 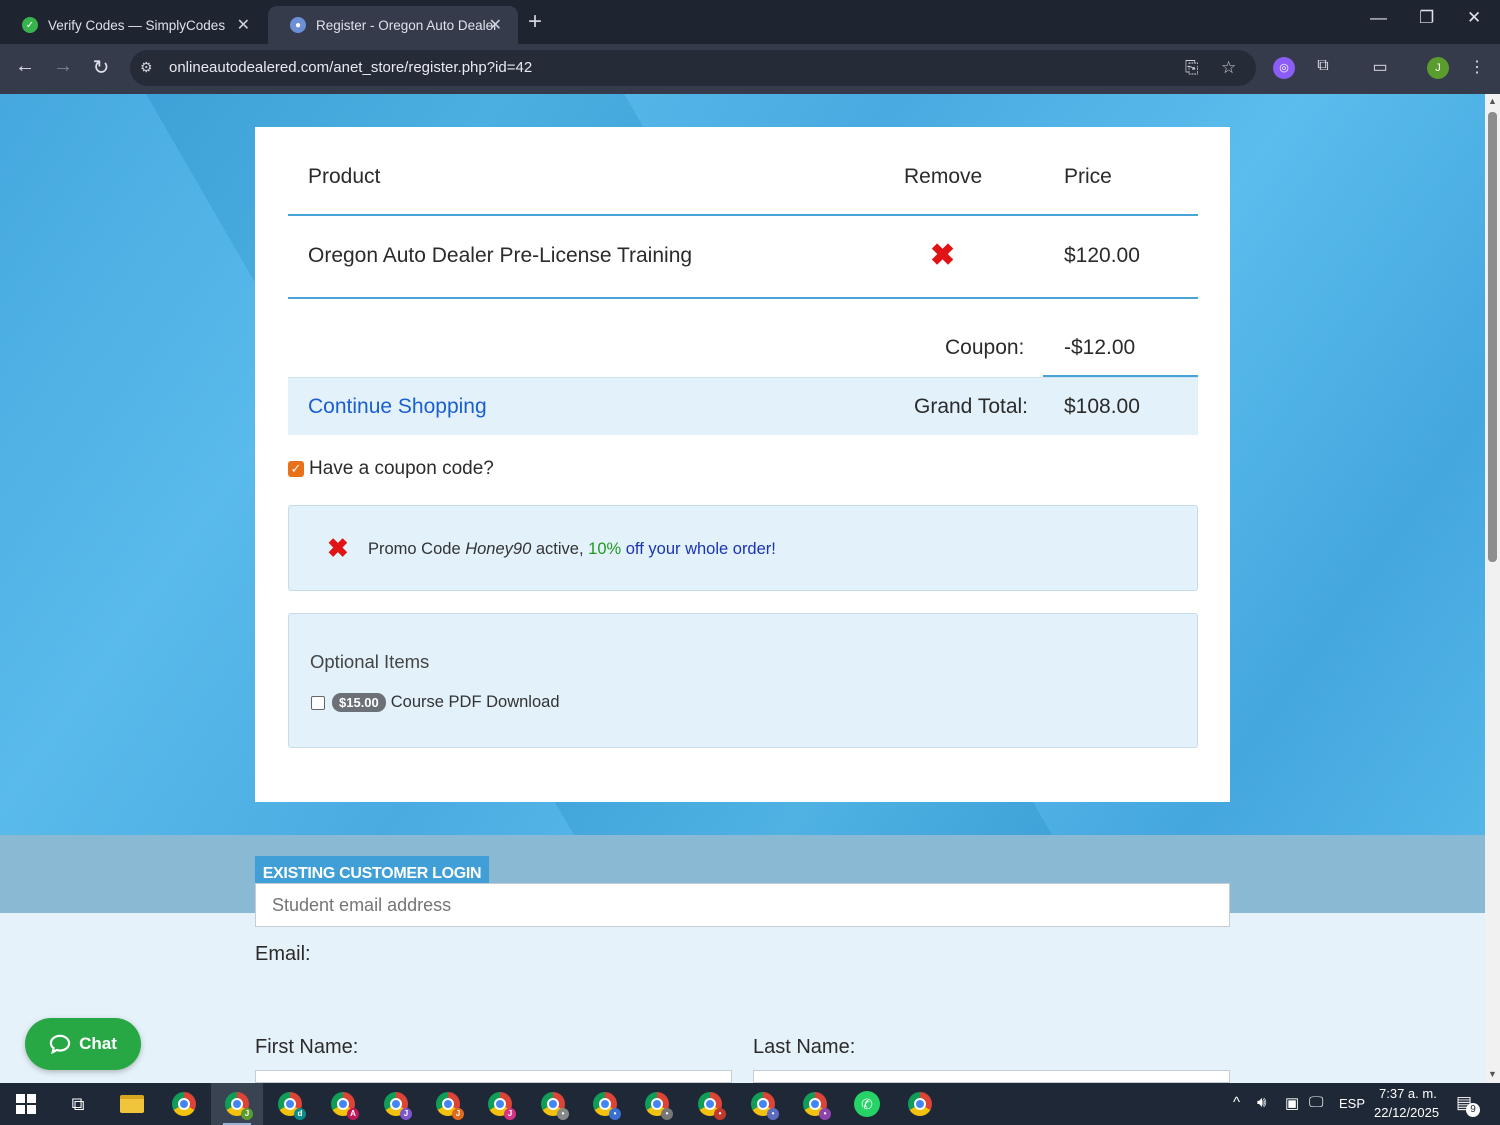 What do you see at coordinates (1102, 406) in the screenshot?
I see `grand-total-value: $108.00` at bounding box center [1102, 406].